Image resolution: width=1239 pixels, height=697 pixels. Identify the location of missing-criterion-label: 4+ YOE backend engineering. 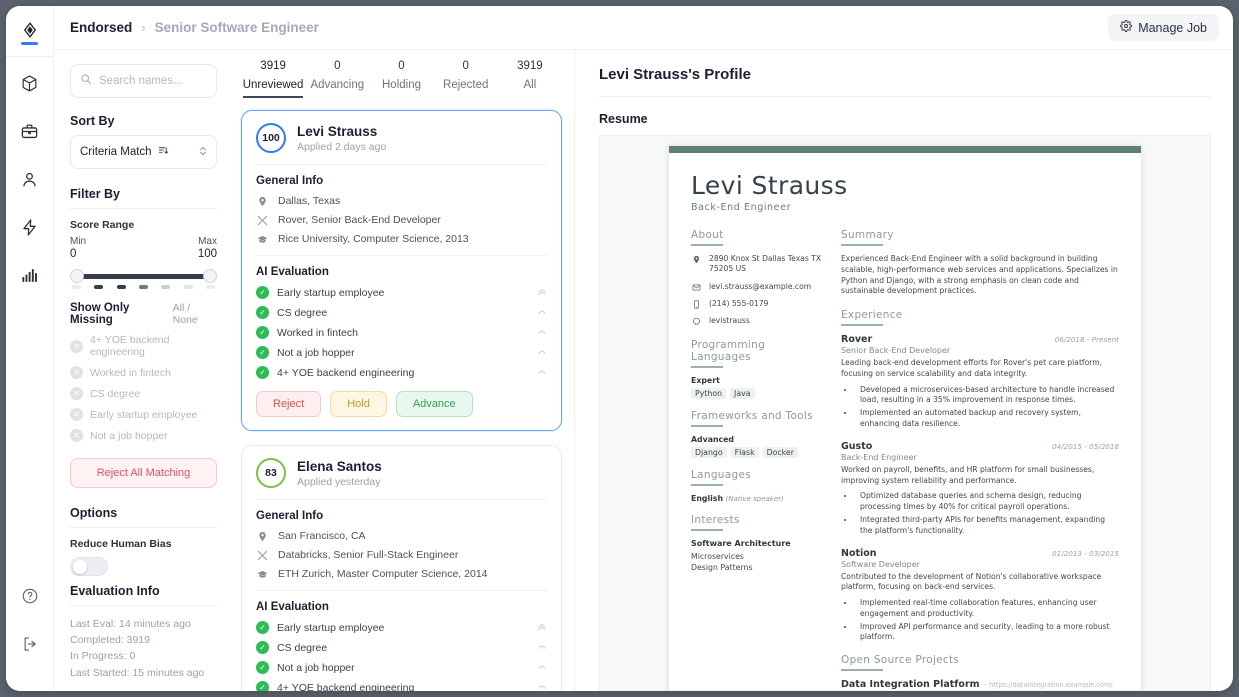
(130, 346).